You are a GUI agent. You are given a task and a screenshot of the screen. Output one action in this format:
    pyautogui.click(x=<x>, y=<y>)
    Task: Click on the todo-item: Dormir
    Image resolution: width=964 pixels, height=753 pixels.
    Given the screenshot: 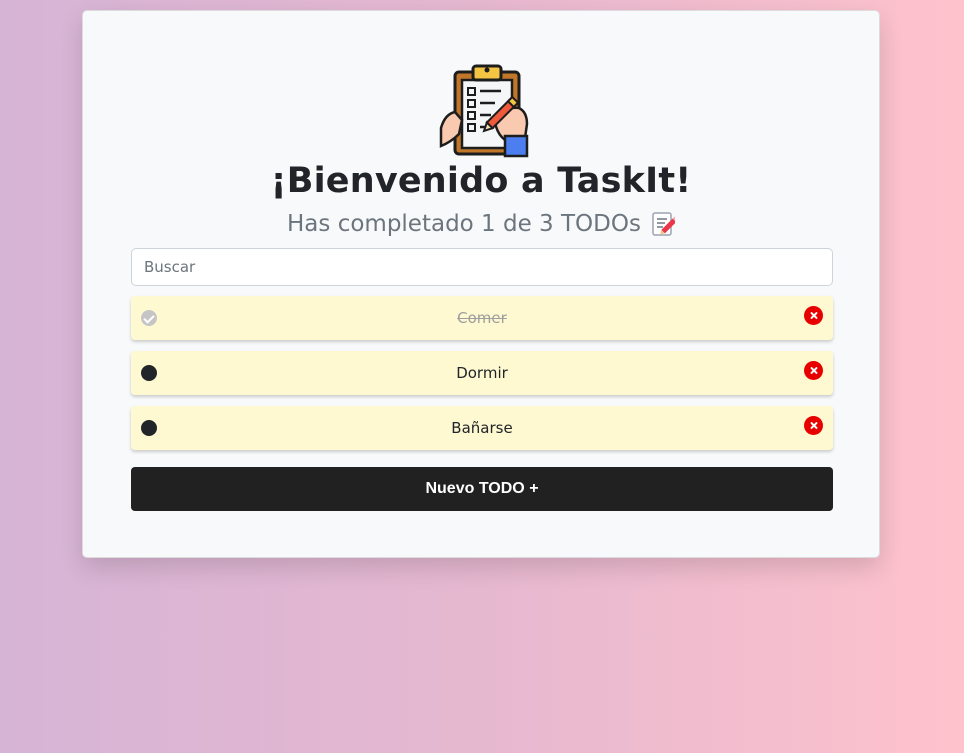 What is the action you would take?
    pyautogui.click(x=482, y=373)
    